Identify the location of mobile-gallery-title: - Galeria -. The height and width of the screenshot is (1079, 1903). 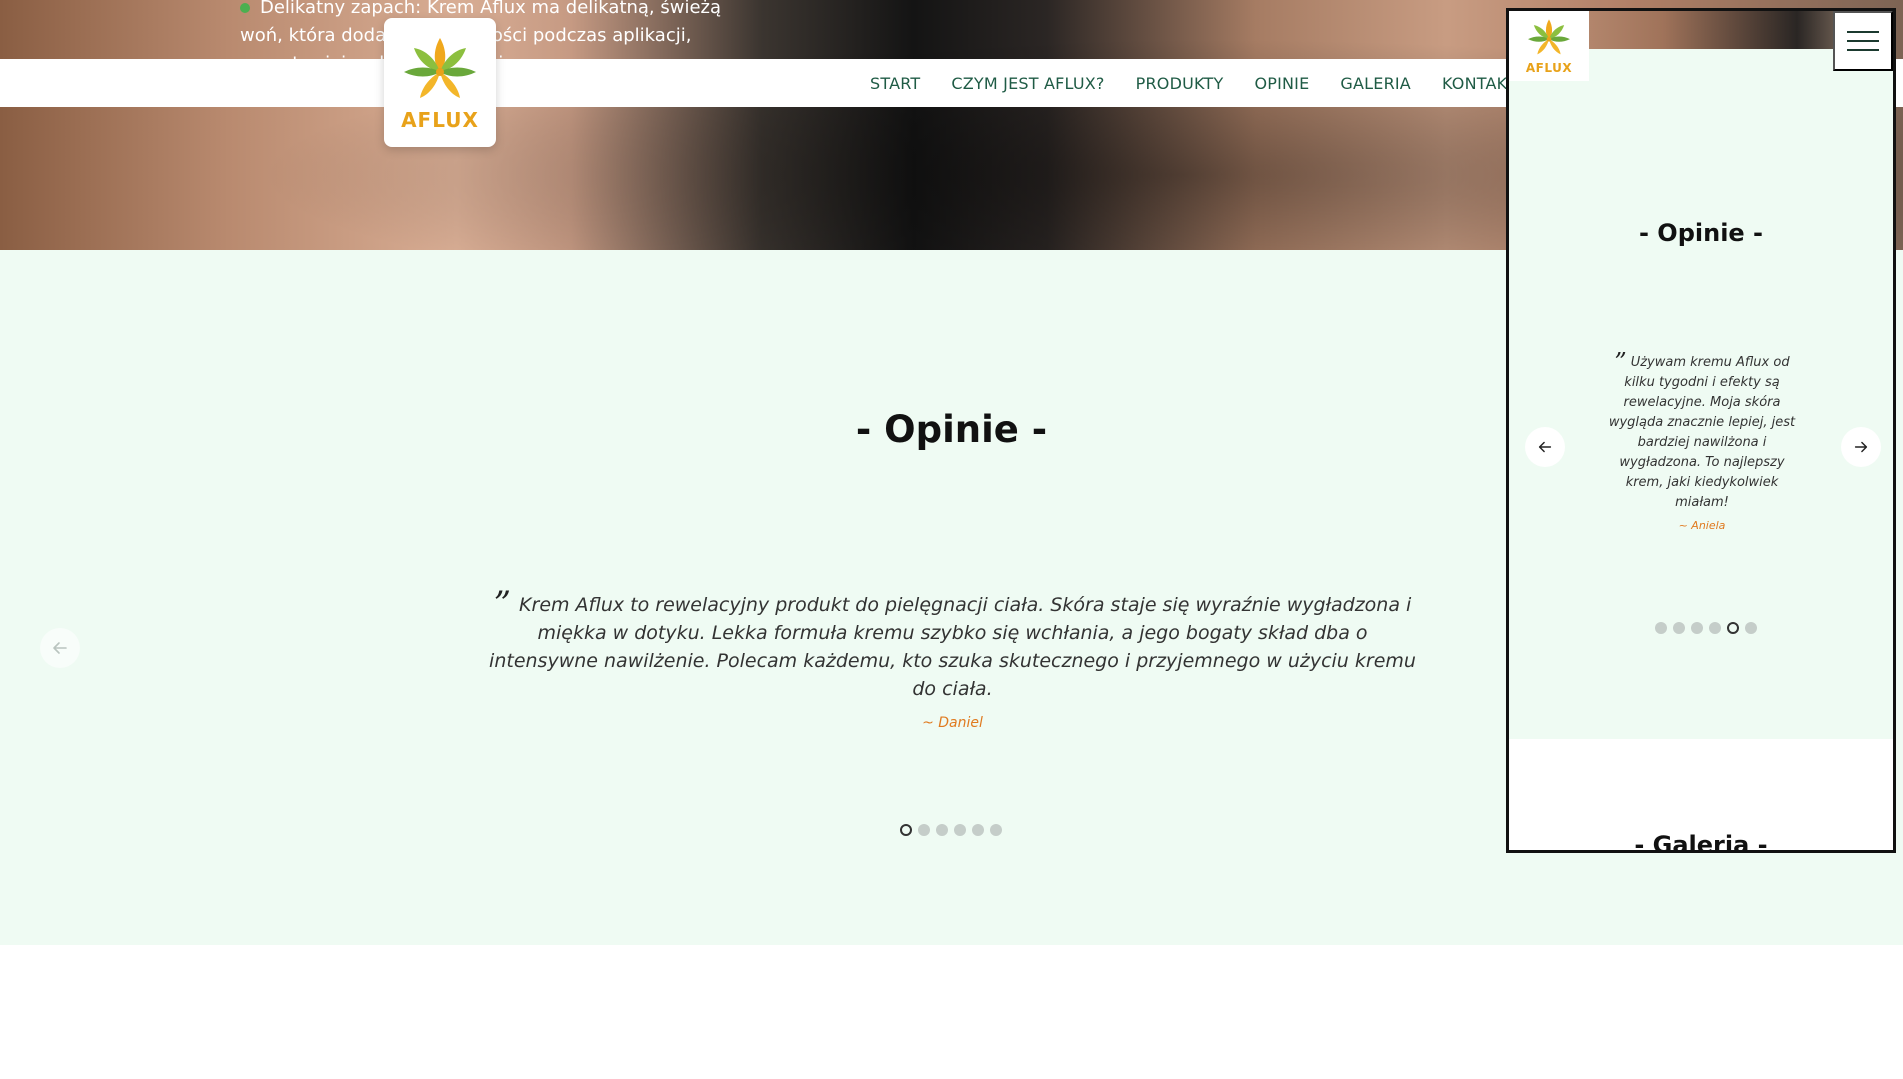
(1701, 842).